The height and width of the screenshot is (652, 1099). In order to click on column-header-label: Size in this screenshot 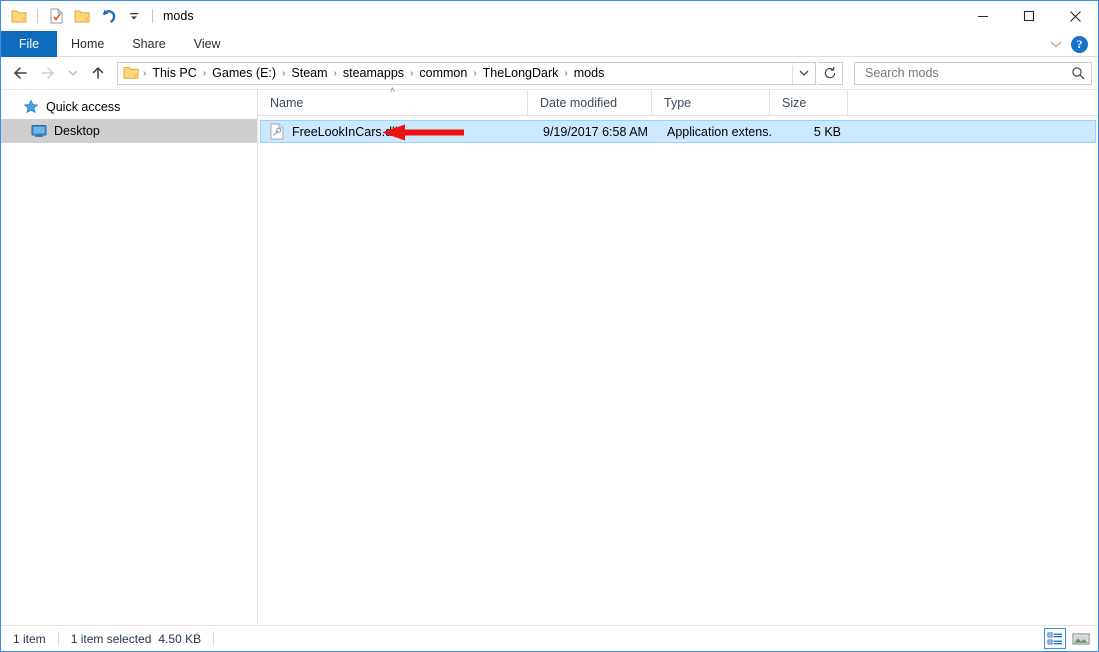, I will do `click(794, 103)`.